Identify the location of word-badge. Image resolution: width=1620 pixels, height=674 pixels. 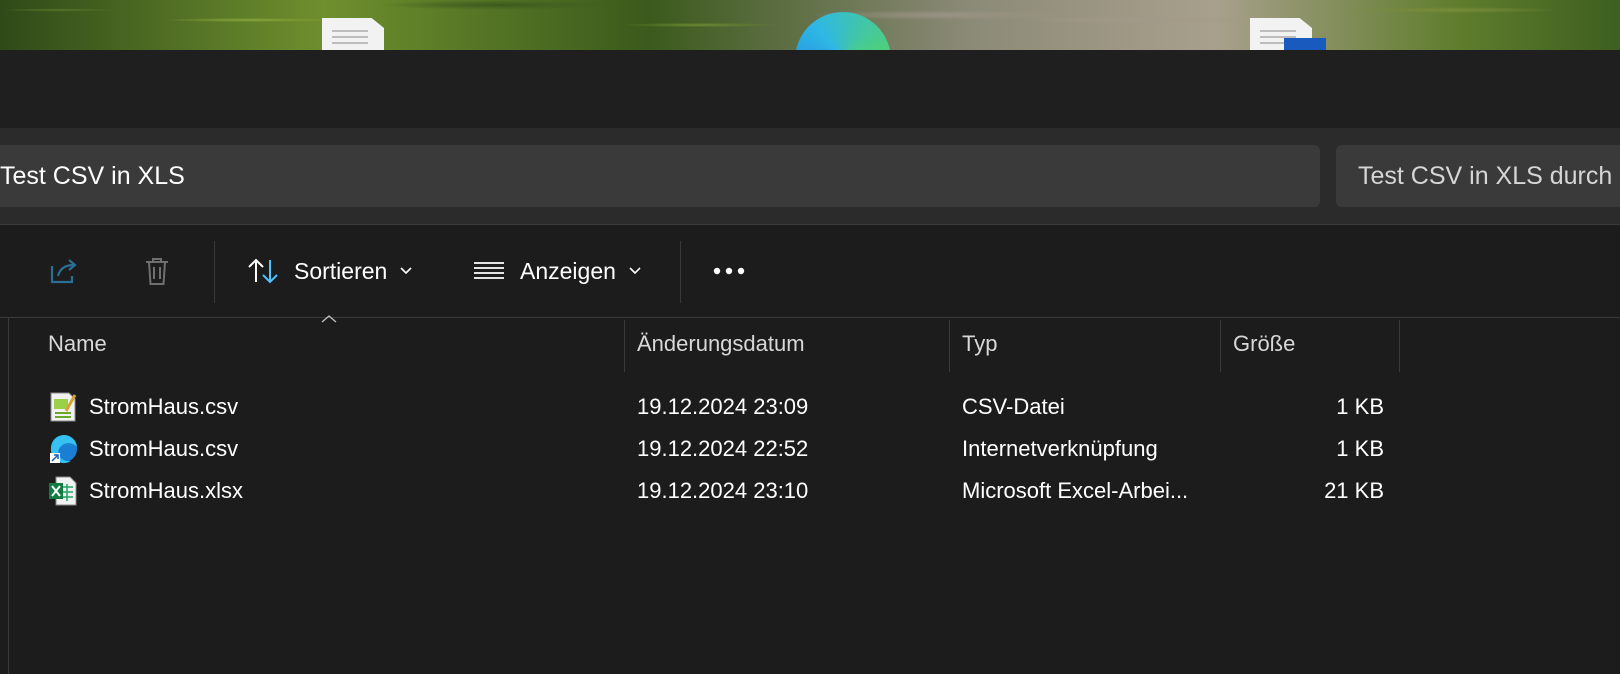
(1305, 44).